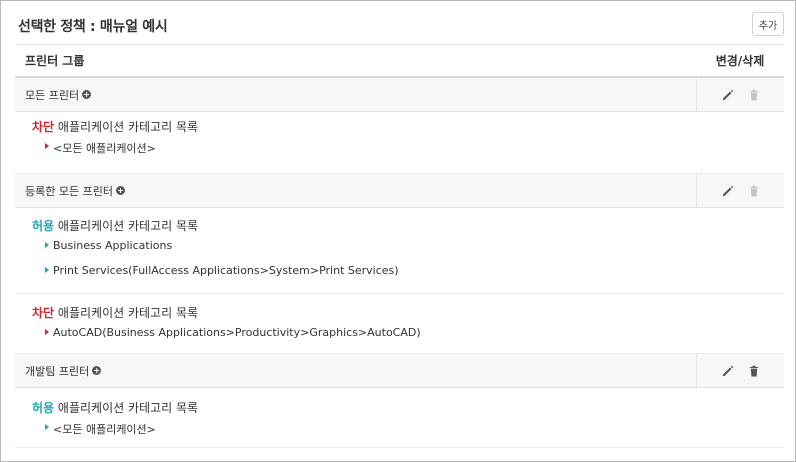 The image size is (796, 462). I want to click on group-row: 등록한 모든 프린터 +, so click(399, 191).